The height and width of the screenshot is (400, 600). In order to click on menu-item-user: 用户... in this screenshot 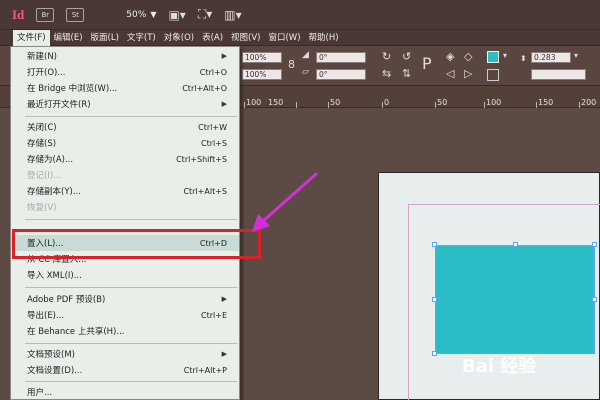, I will do `click(125, 392)`.